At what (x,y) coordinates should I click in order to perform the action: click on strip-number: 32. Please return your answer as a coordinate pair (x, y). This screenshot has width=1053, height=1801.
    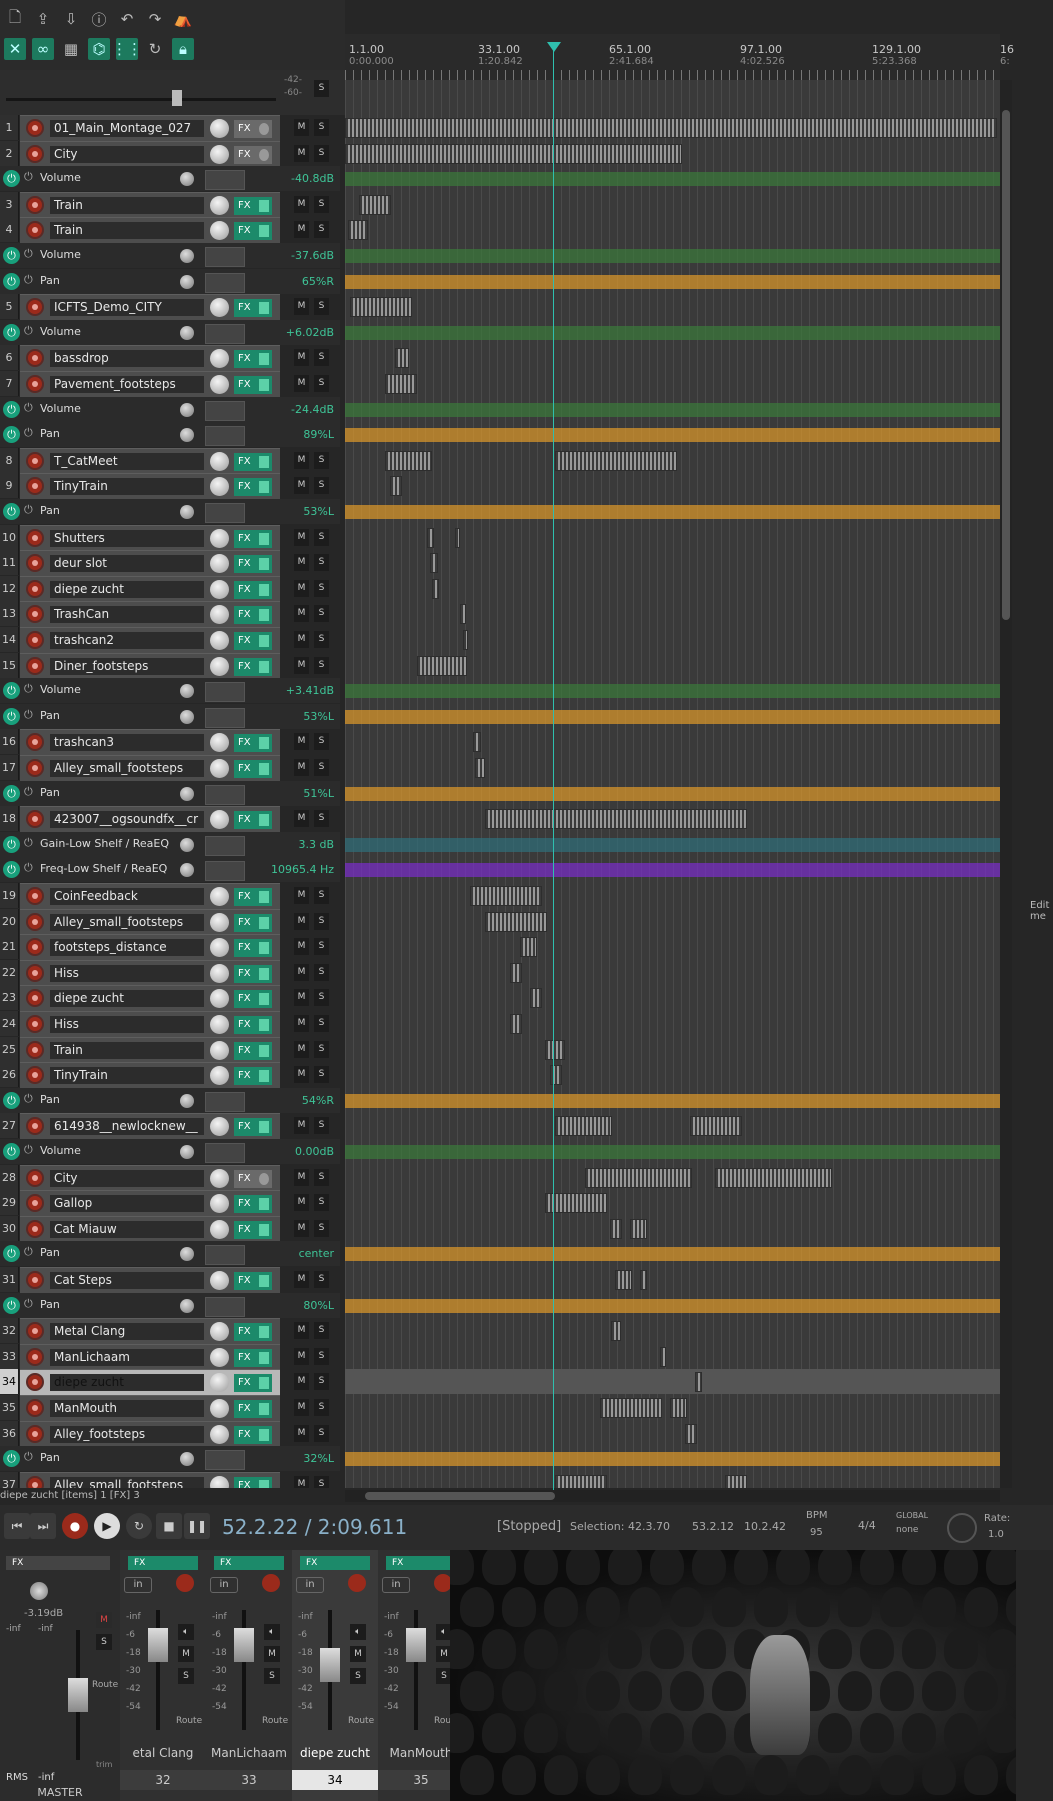
    Looking at the image, I should click on (163, 1780).